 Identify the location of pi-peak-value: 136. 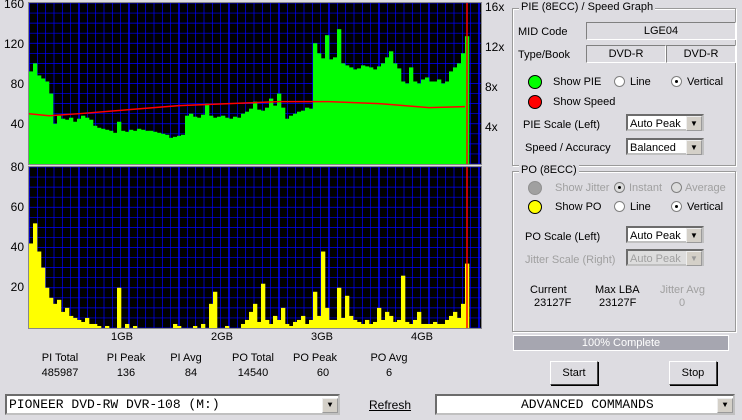
(126, 373).